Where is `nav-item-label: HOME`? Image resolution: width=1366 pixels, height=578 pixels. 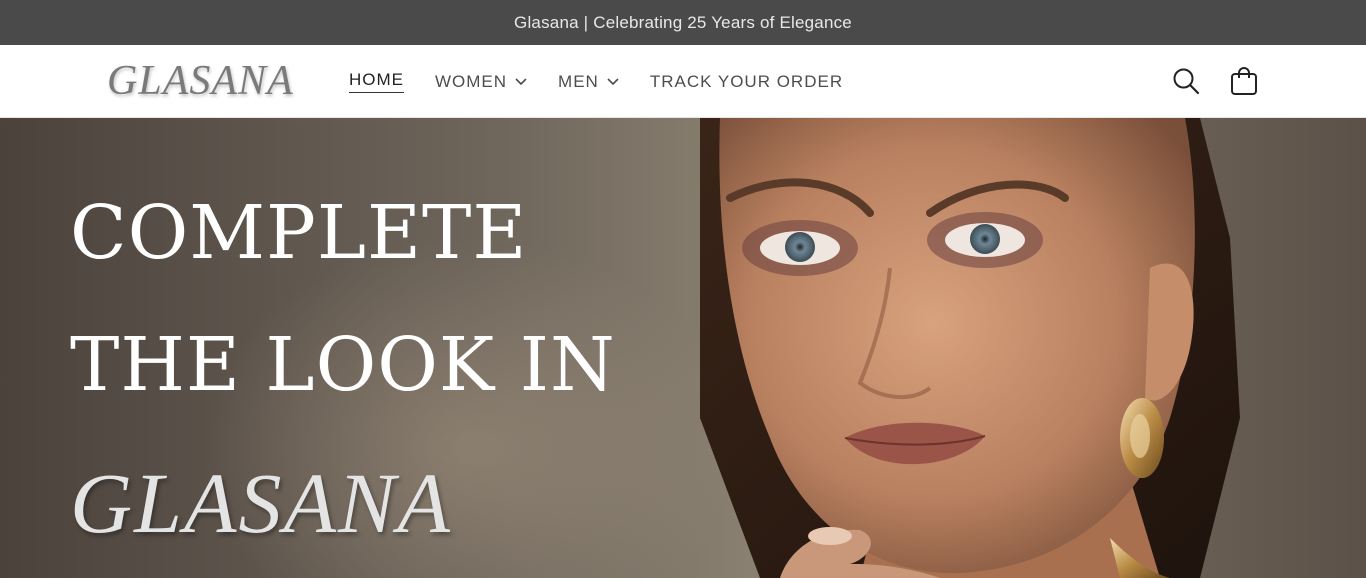
nav-item-label: HOME is located at coordinates (376, 81).